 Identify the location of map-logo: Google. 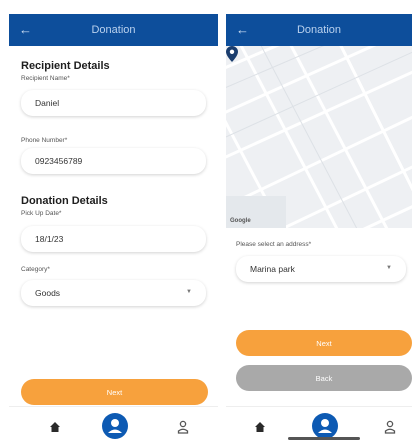
(240, 221).